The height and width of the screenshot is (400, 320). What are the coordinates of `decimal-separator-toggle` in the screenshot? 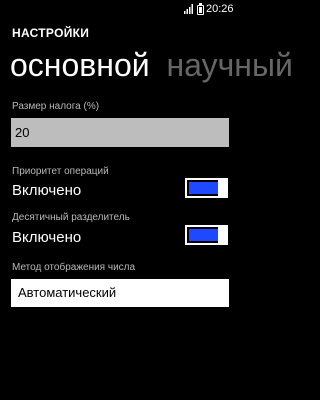 It's located at (206, 235).